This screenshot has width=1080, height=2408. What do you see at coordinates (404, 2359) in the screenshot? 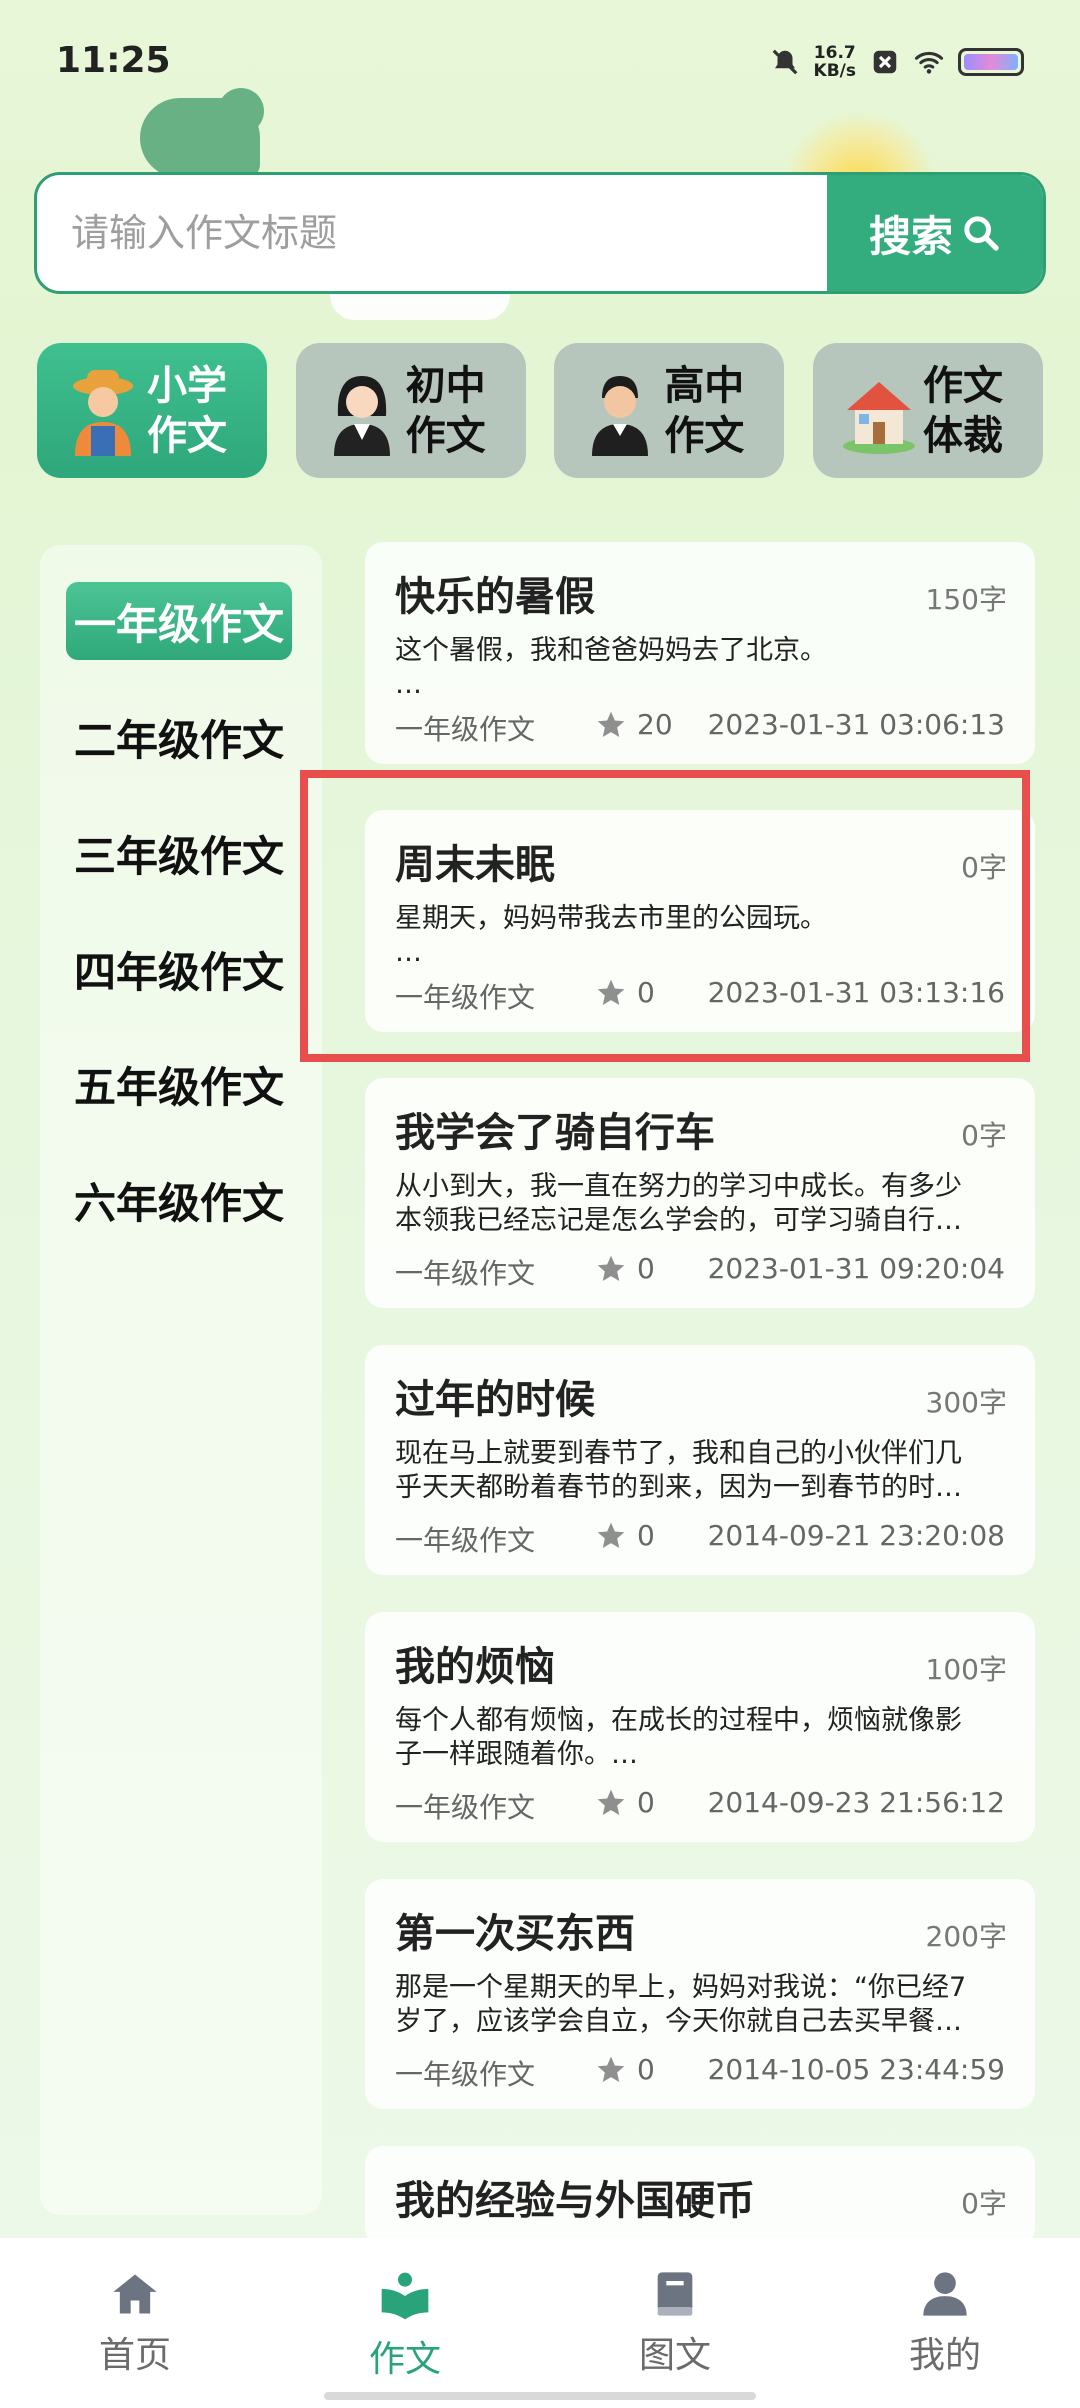
I see `nav-label: 作文` at bounding box center [404, 2359].